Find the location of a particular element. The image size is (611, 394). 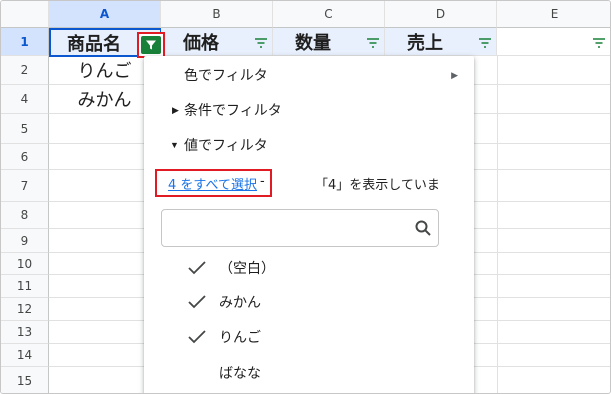

cell-e10 is located at coordinates (542, 264).